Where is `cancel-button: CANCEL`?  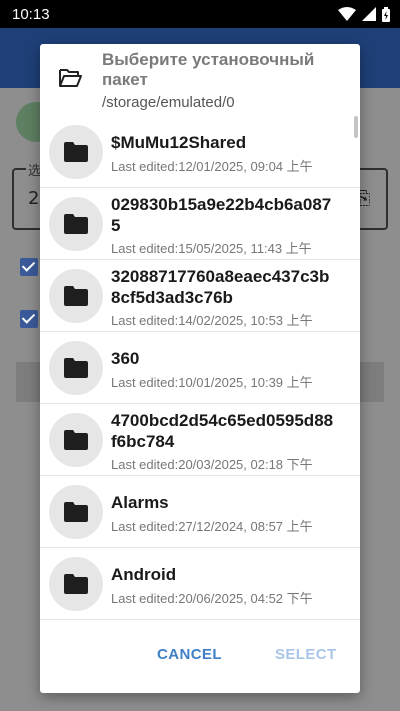
cancel-button: CANCEL is located at coordinates (189, 654).